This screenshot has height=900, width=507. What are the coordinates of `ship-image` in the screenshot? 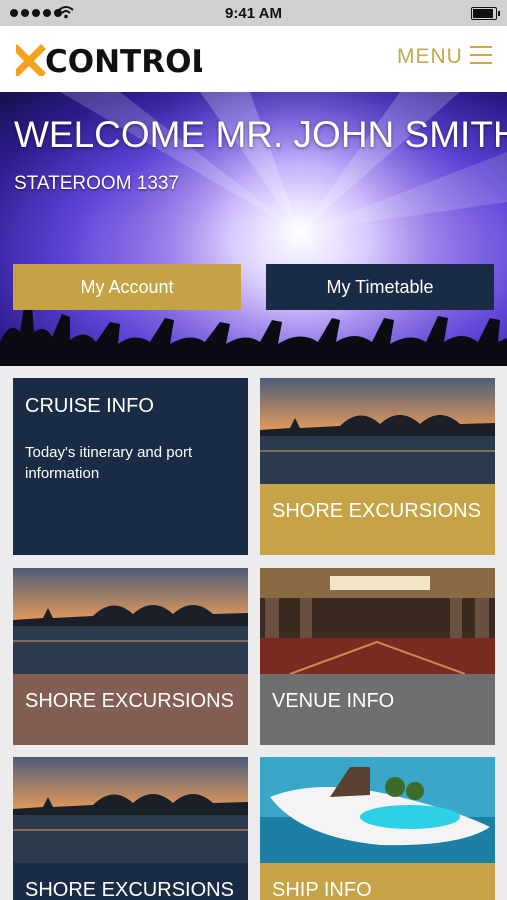 It's located at (377, 810).